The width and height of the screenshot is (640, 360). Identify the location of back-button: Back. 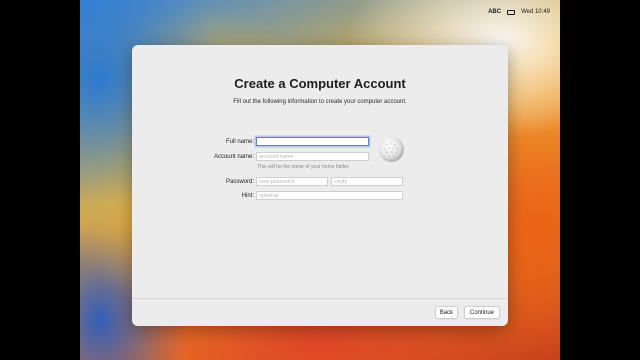
(446, 312).